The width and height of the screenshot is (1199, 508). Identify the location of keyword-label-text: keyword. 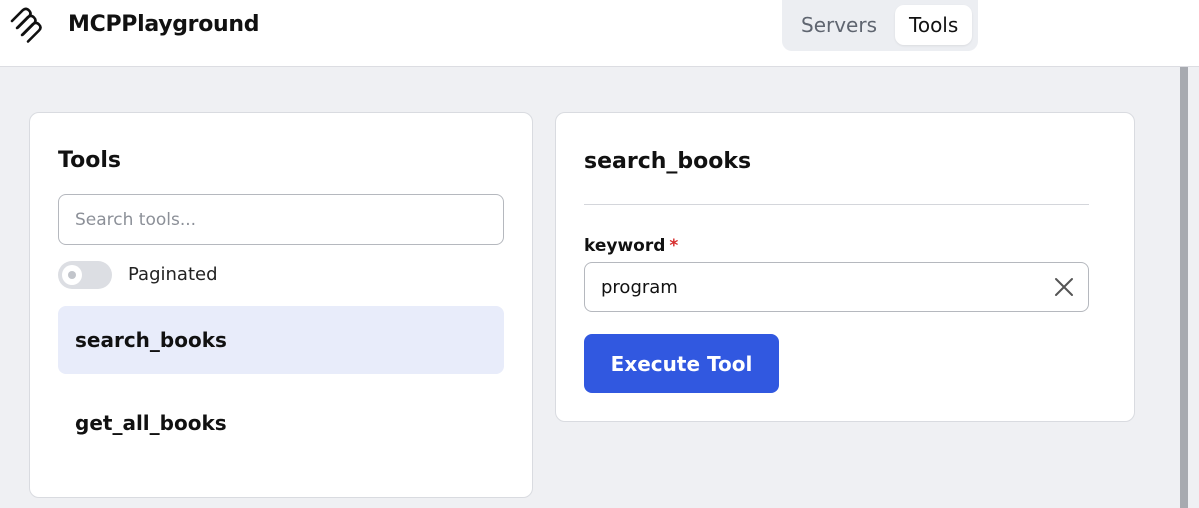
(625, 246).